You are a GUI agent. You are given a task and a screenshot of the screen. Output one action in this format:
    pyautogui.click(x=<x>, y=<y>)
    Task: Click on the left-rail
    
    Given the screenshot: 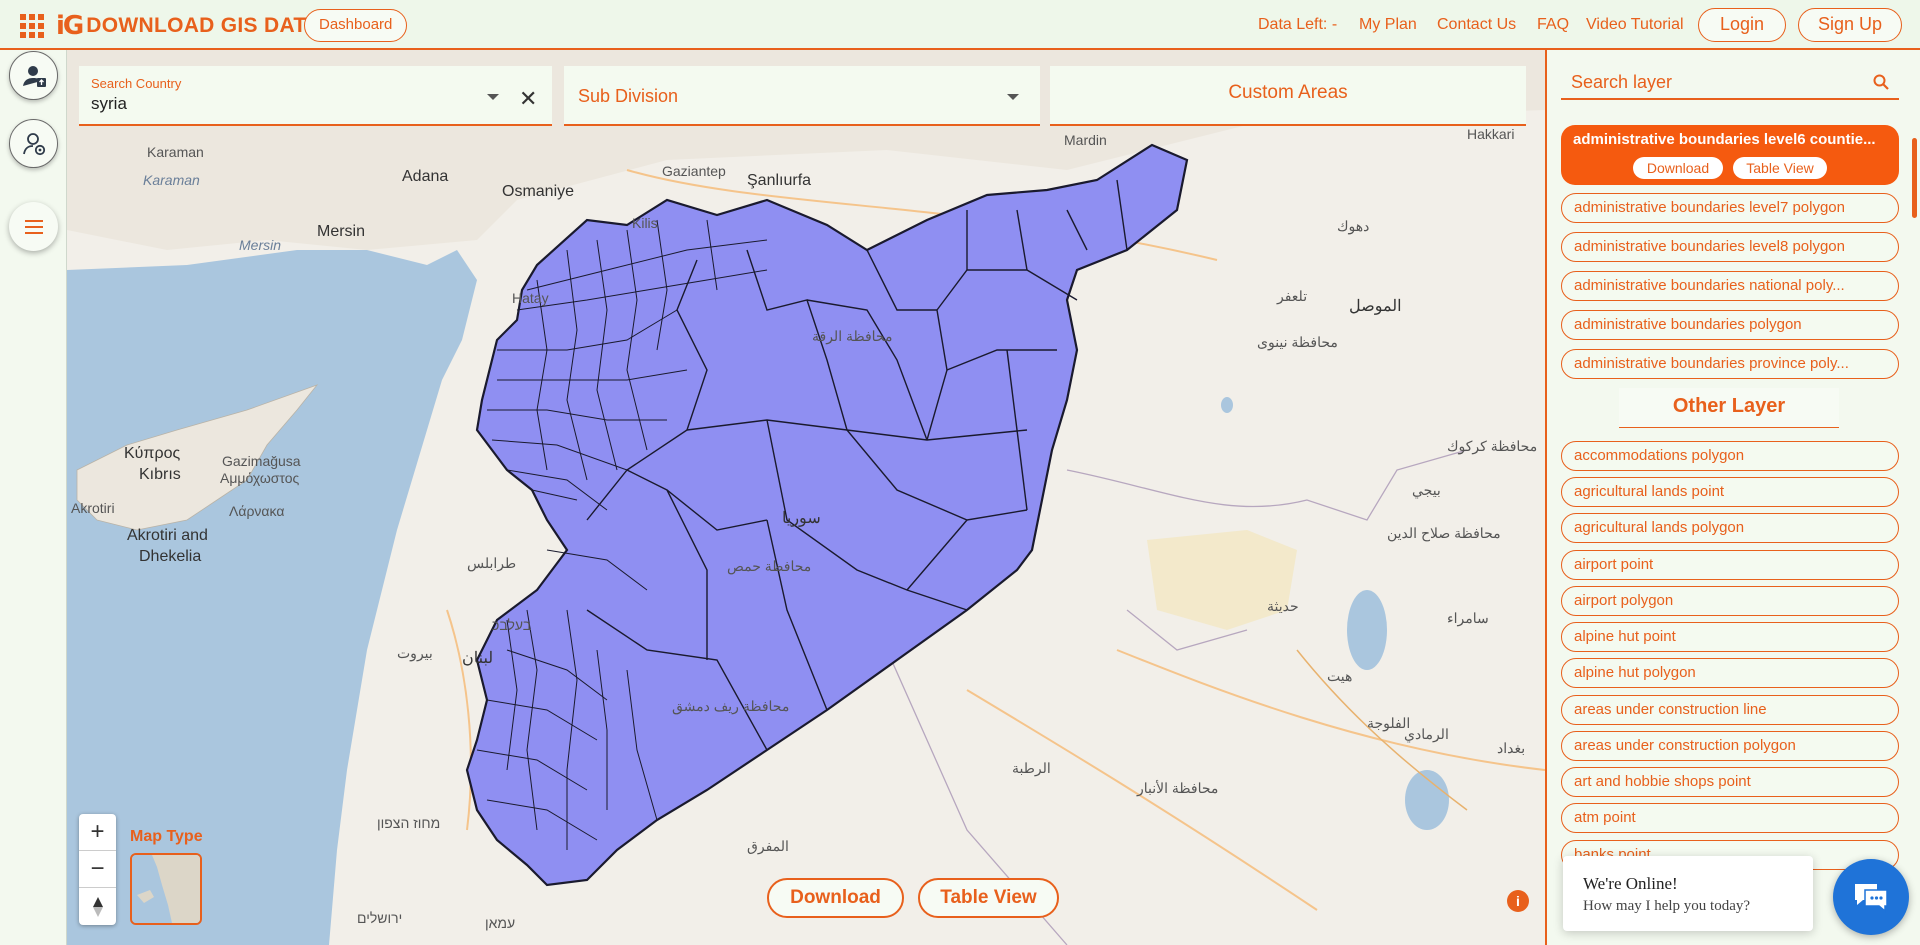 What is the action you would take?
    pyautogui.click(x=33, y=497)
    